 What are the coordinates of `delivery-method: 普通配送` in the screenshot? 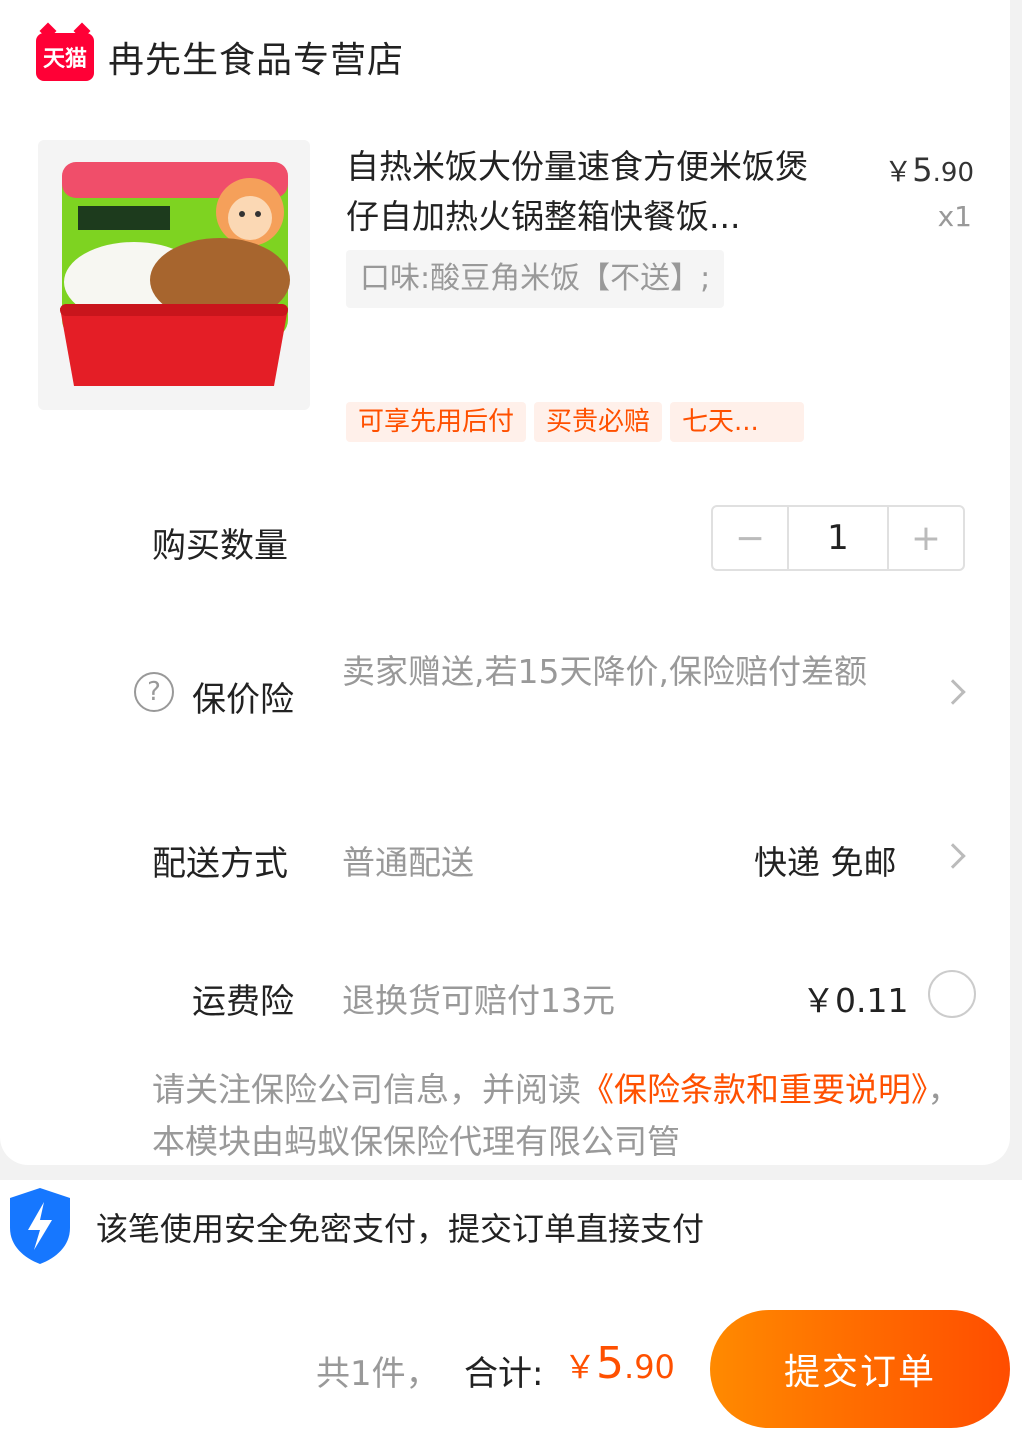 It's located at (408, 860).